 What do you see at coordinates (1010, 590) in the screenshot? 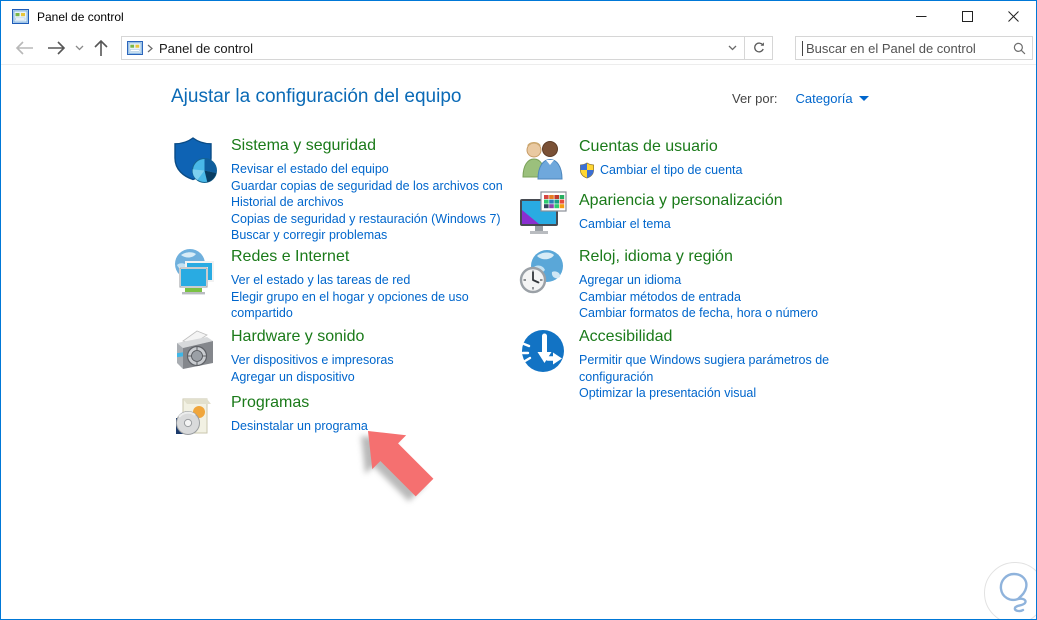
I see `lightbulb-watermark` at bounding box center [1010, 590].